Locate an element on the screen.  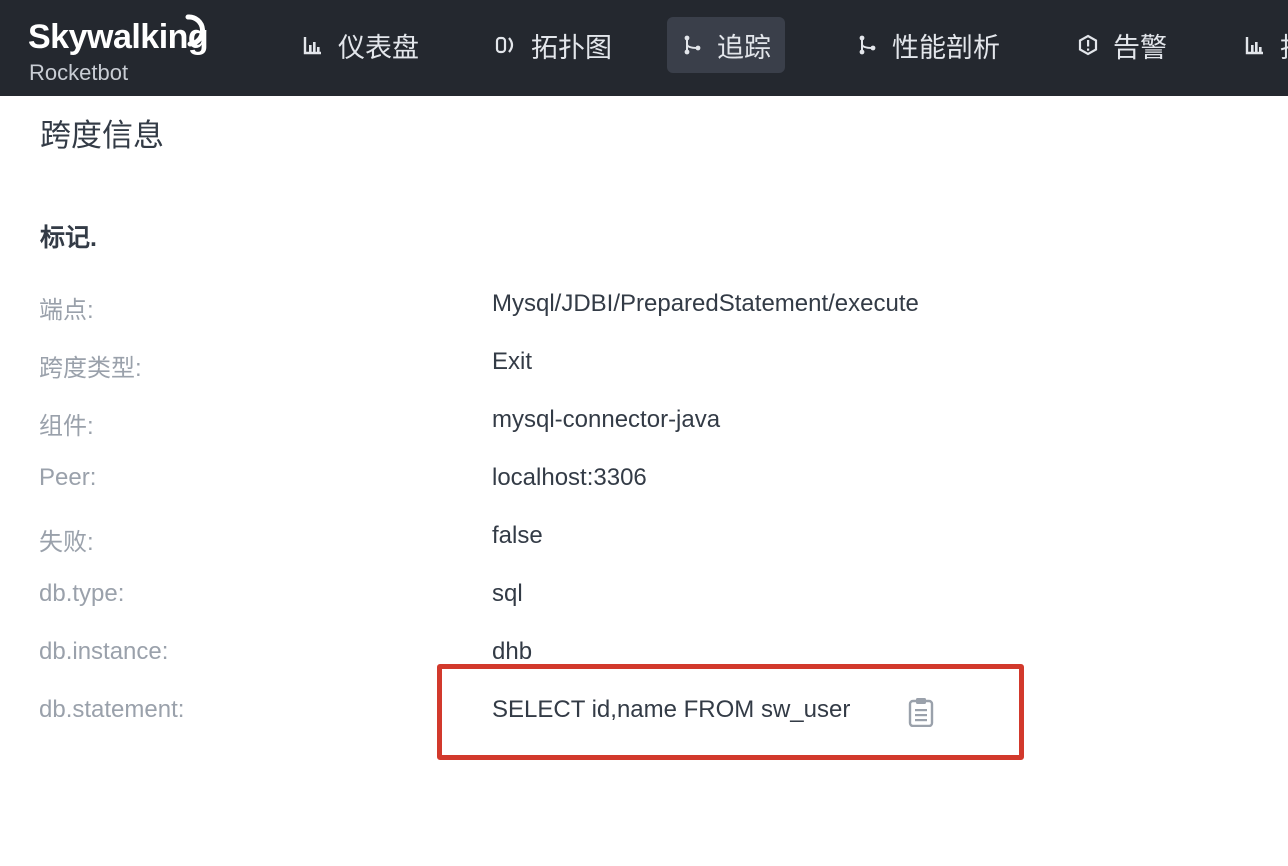
nav-item-label: 性能剖析 is located at coordinates (946, 47).